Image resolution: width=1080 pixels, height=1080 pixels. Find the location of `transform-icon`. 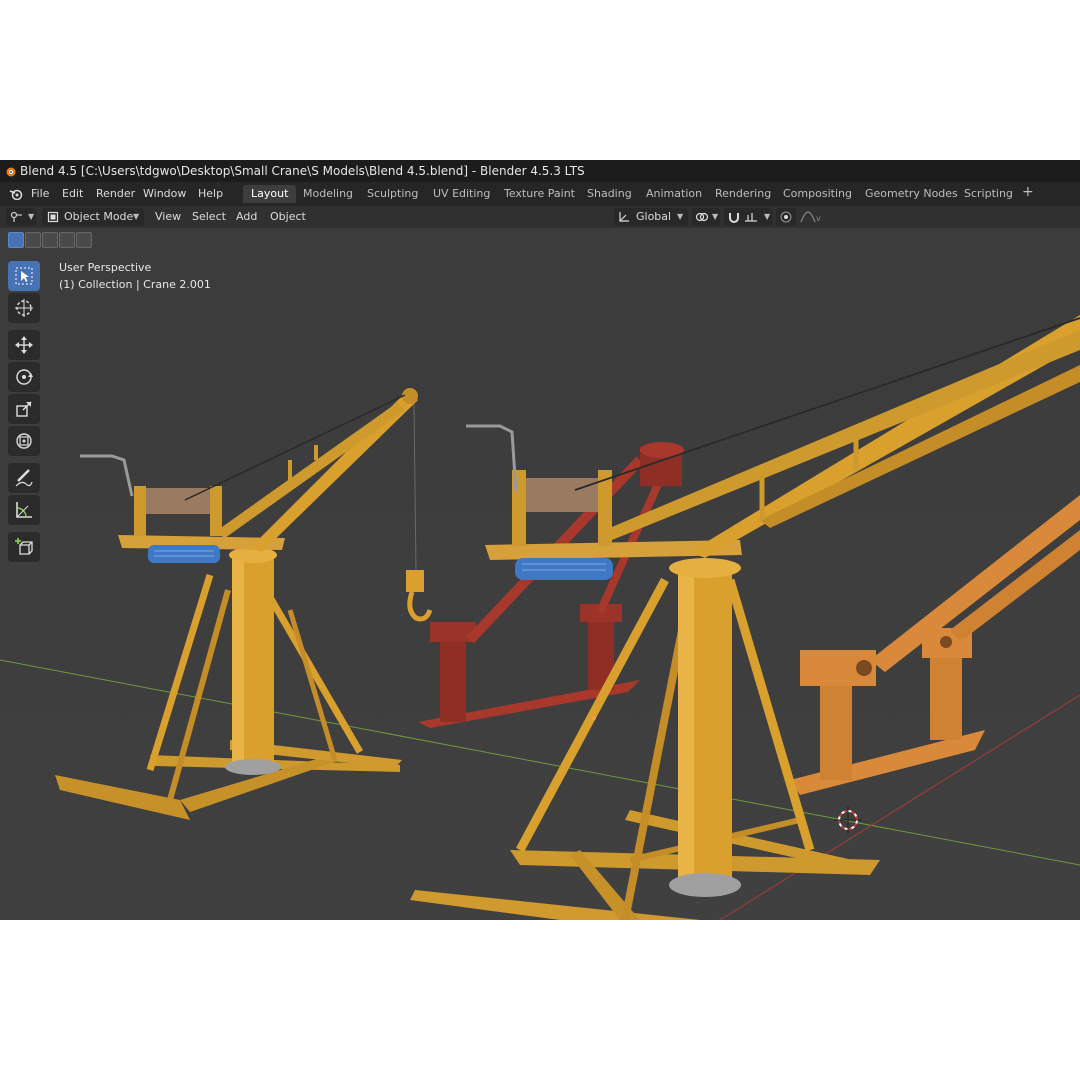

transform-icon is located at coordinates (24, 441).